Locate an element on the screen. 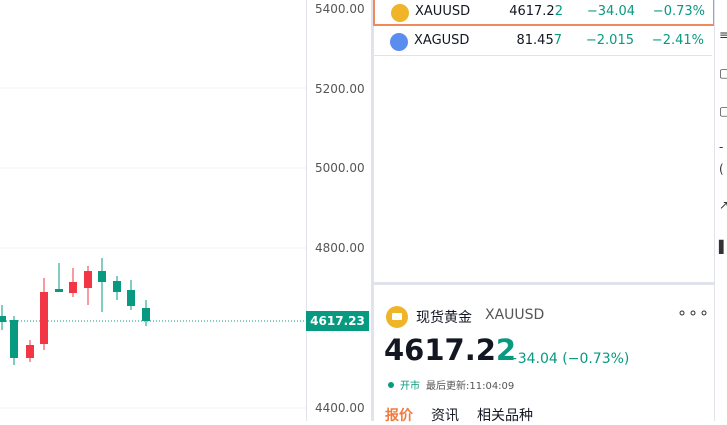  axis-label: 5200.00 is located at coordinates (340, 89).